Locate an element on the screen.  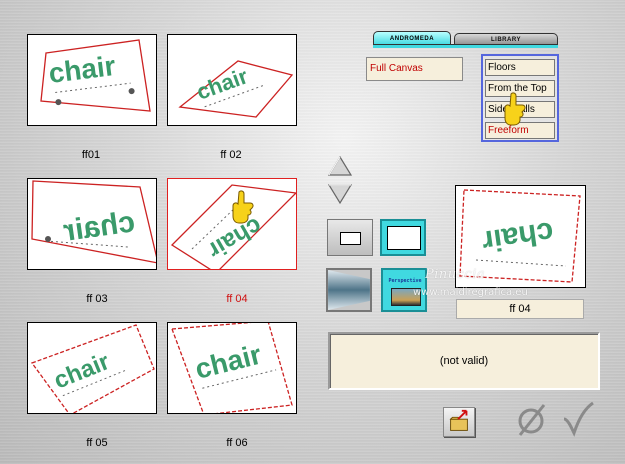
folder-open-icon is located at coordinates (458, 420).